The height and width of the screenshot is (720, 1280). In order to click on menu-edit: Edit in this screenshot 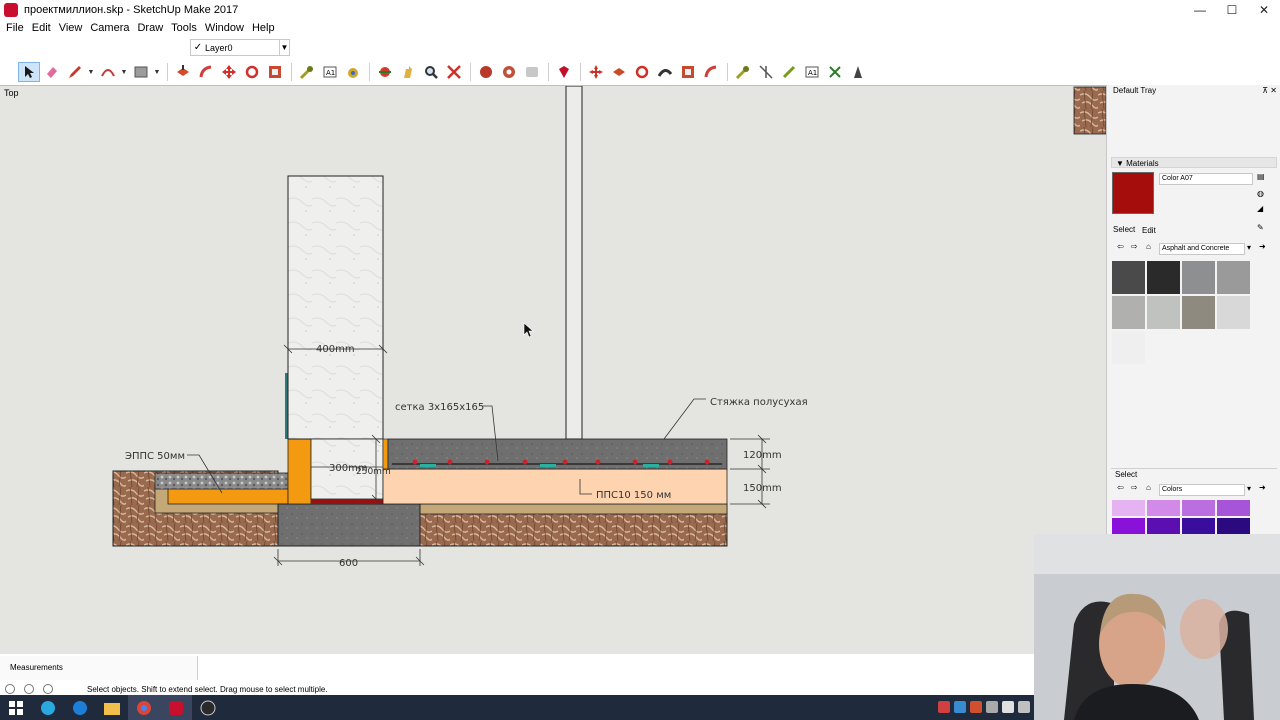, I will do `click(43, 28)`.